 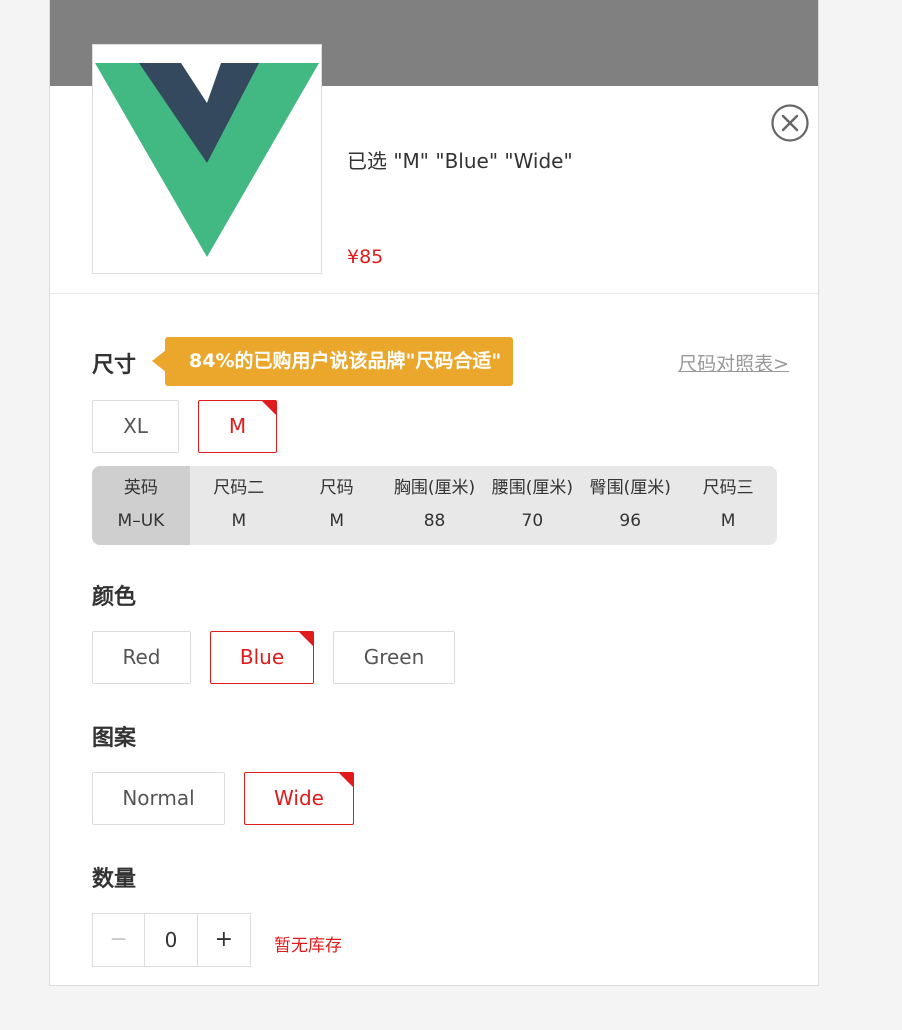 I want to click on size-col-hip: 臀围(厘米) 96, so click(x=630, y=505).